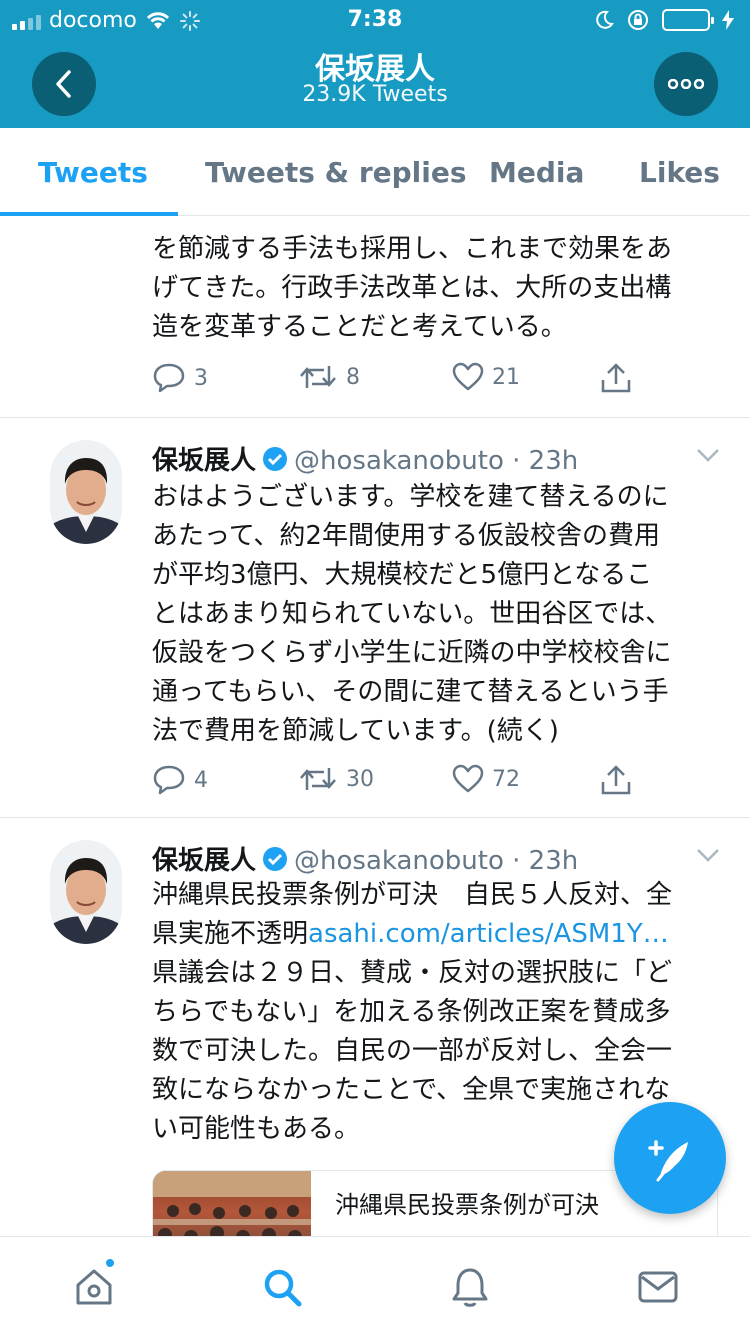  What do you see at coordinates (336, 172) in the screenshot?
I see `tab-tweets-and-replies: Tweets & replies` at bounding box center [336, 172].